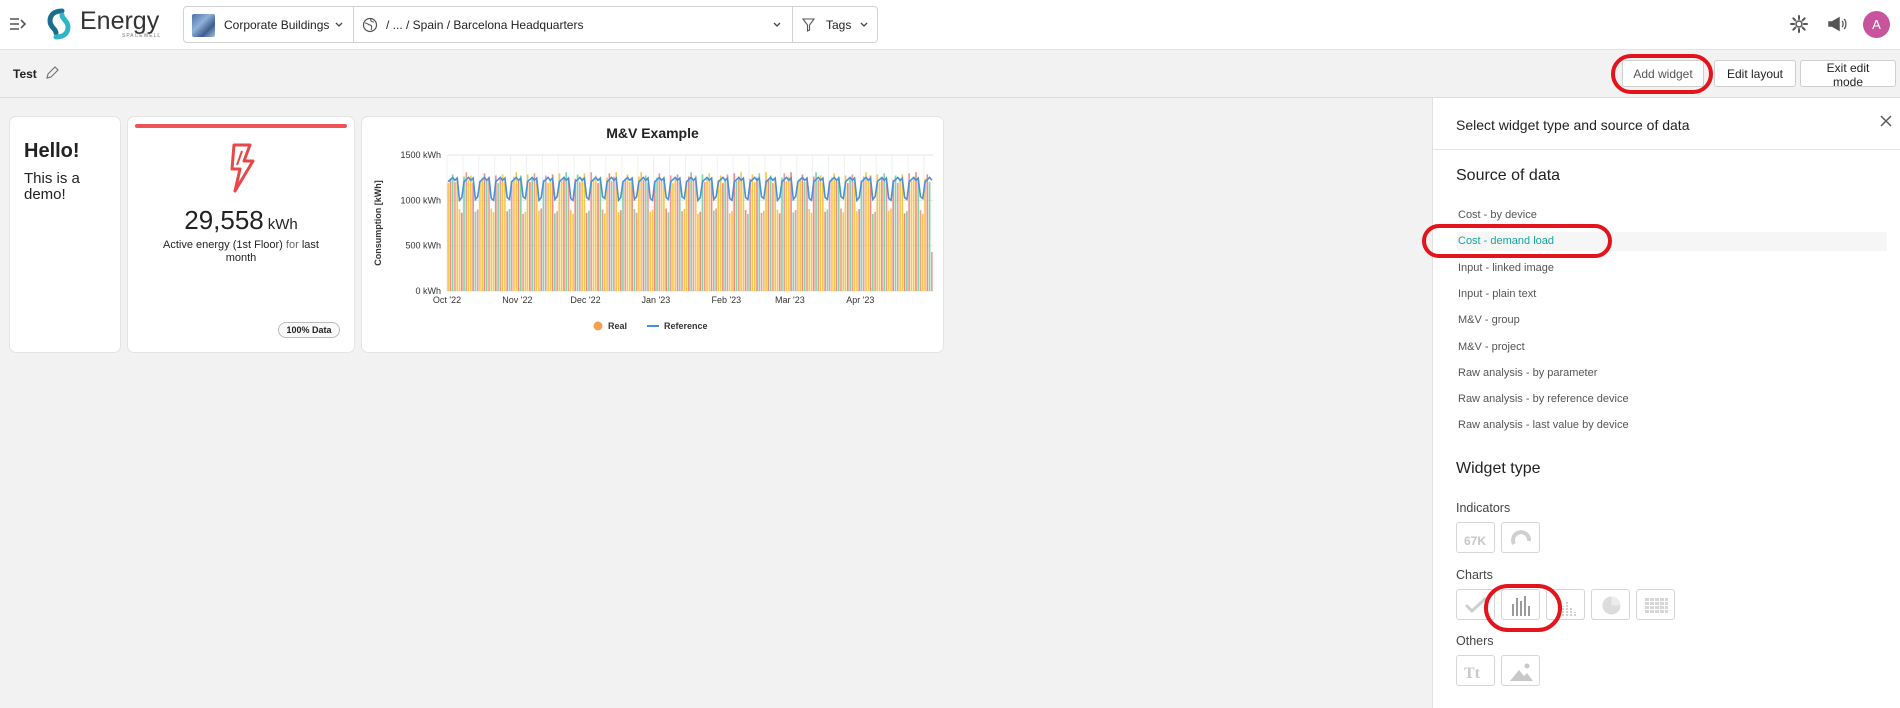  Describe the element at coordinates (1672, 399) in the screenshot. I see `source-item: Raw analysis - by reference device` at that location.